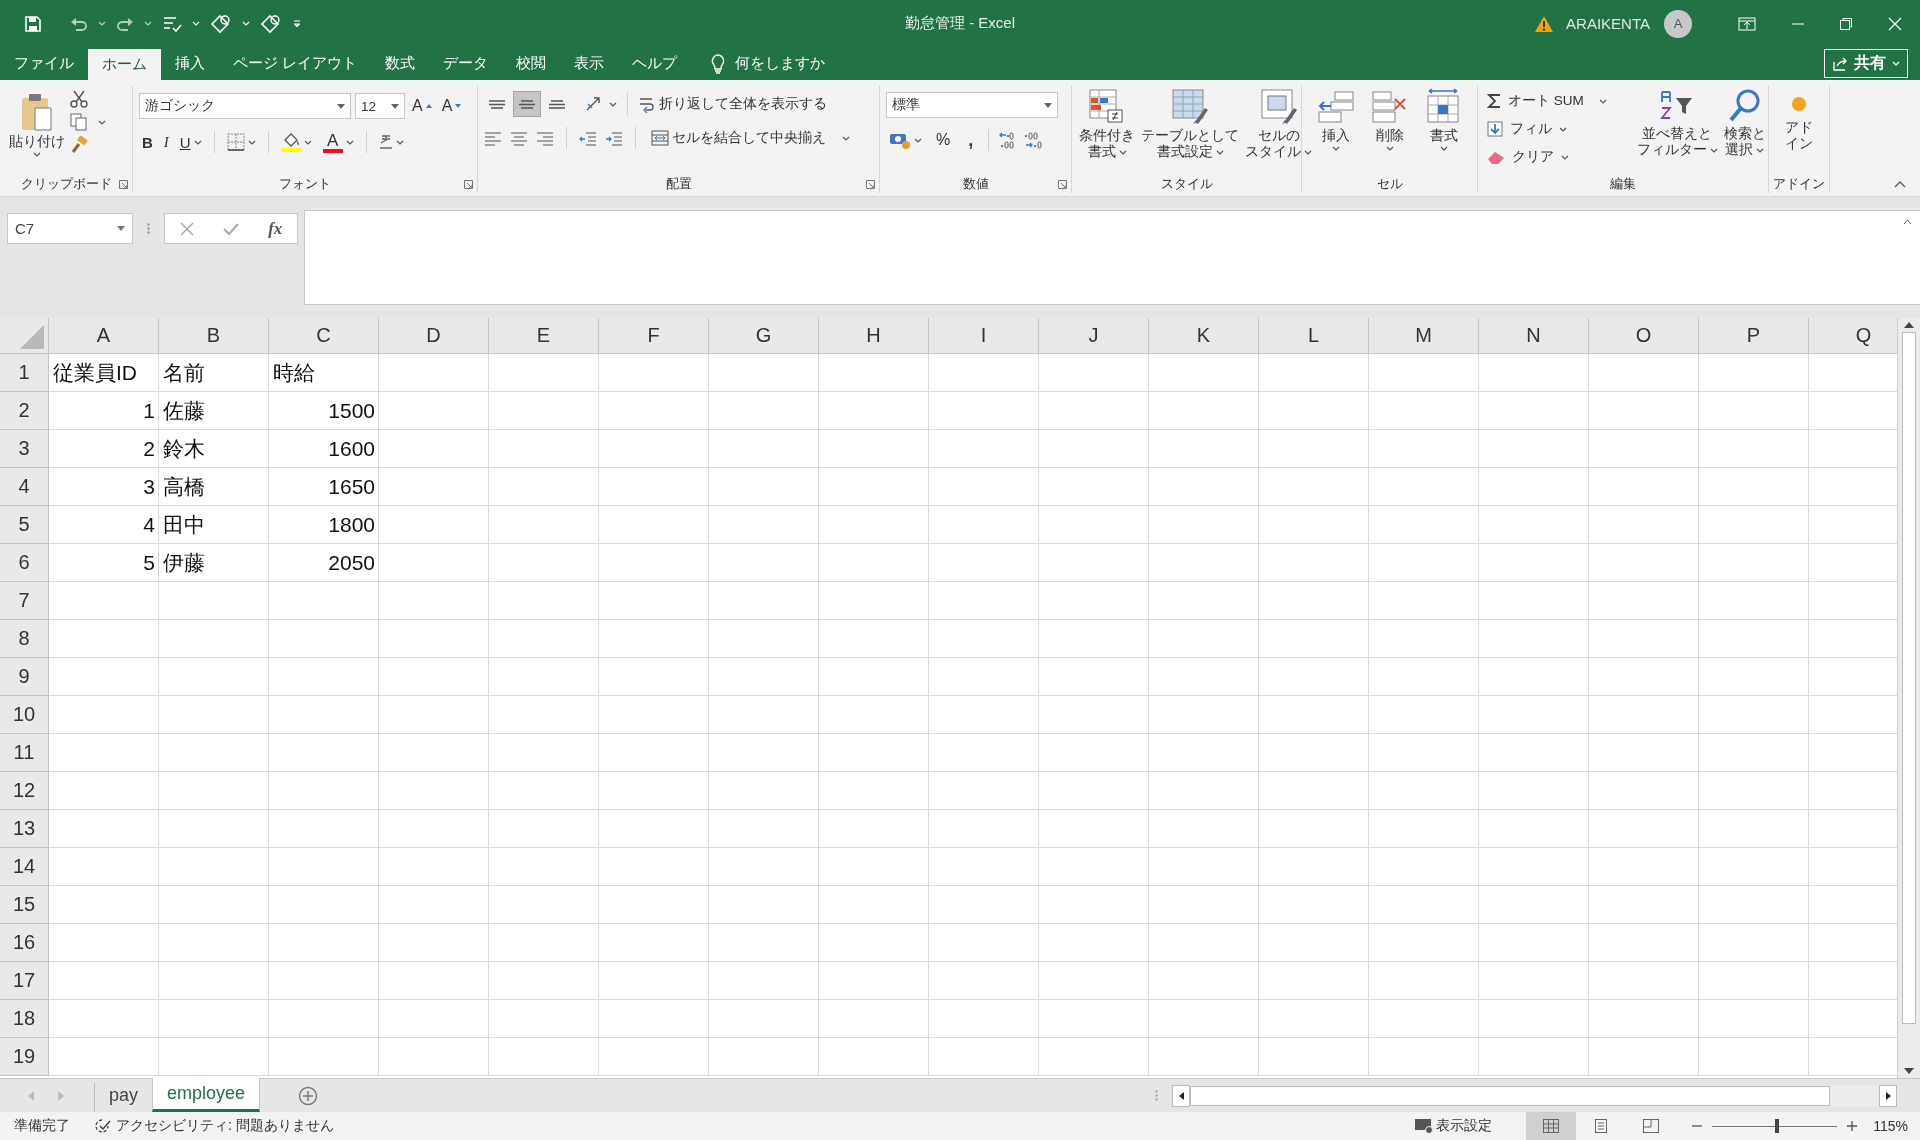  I want to click on merge-center-button: セルを結合して中央揃え, so click(750, 138).